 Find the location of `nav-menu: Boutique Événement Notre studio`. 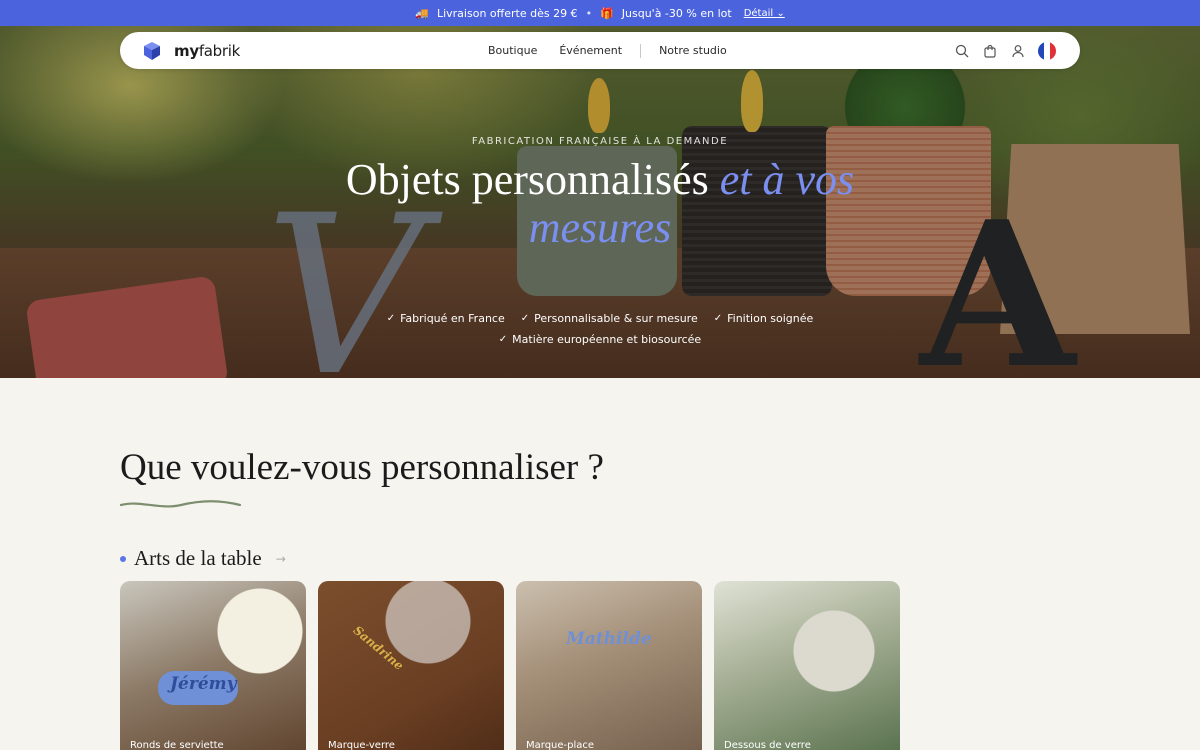

nav-menu: Boutique Événement Notre studio is located at coordinates (607, 50).